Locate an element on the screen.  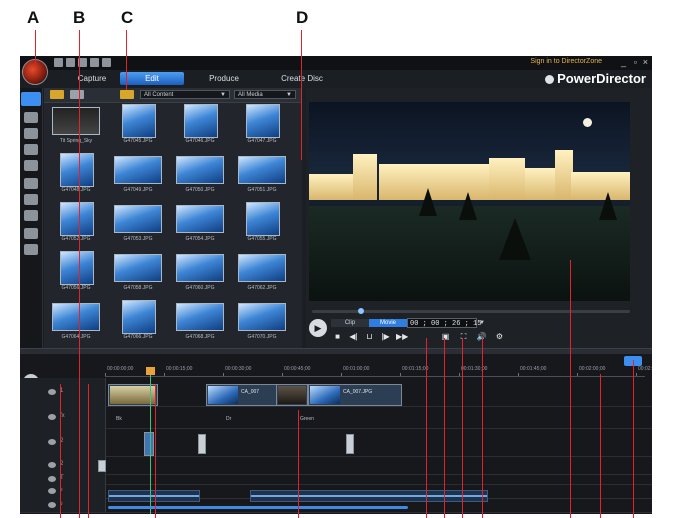
undo-icon is located at coordinates (70, 62).